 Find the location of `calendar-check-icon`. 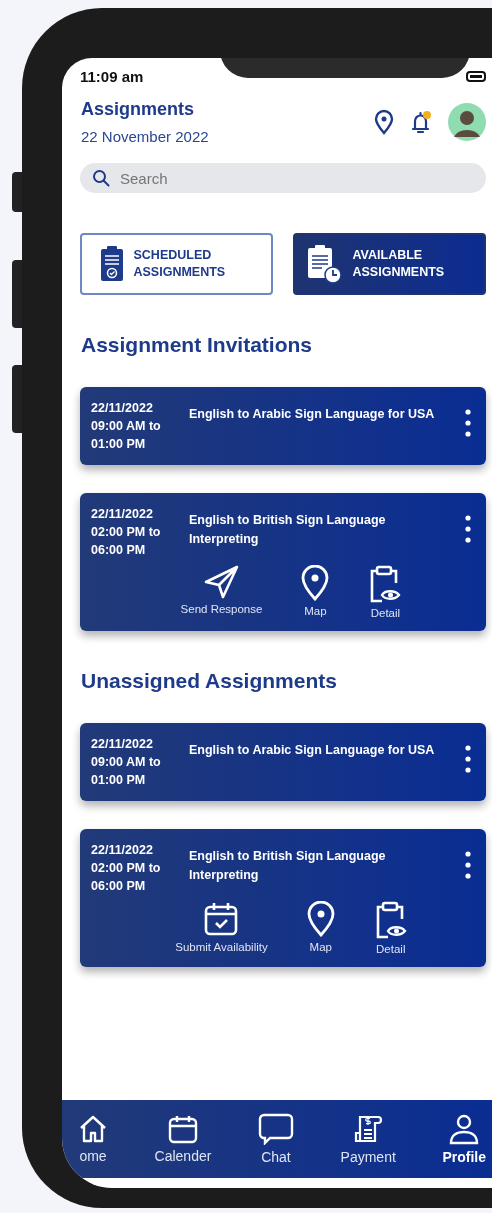

calendar-check-icon is located at coordinates (221, 919).